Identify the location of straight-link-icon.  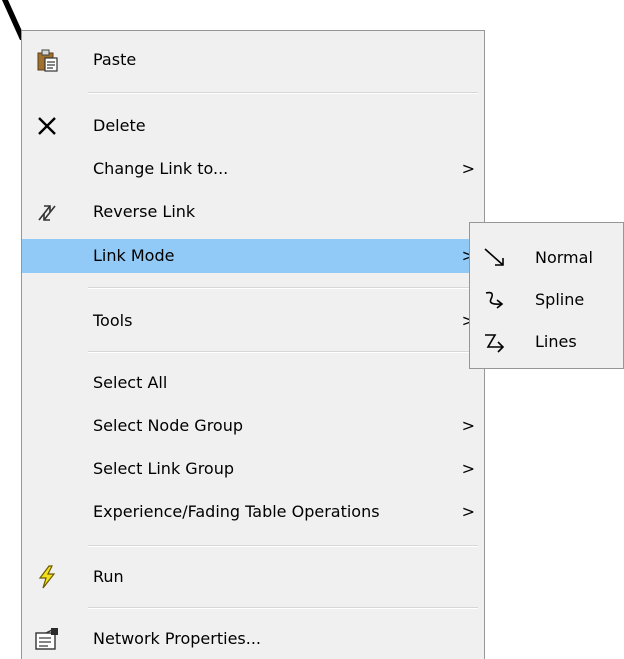
(495, 258).